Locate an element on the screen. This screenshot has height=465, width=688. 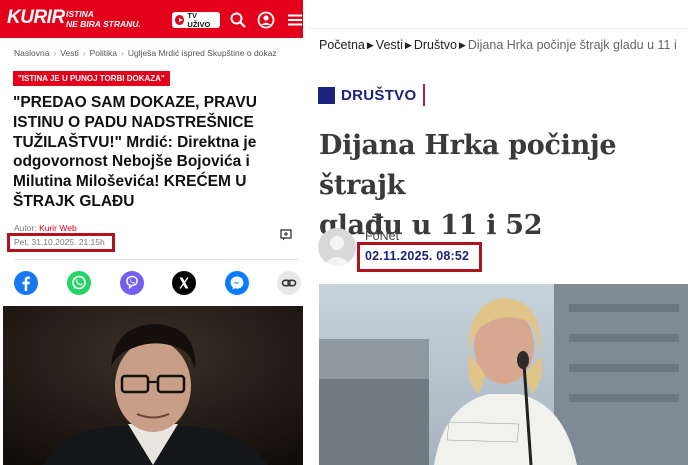
headline-line: "PREDAO SAM DOKAZE, PRAVU is located at coordinates (135, 102).